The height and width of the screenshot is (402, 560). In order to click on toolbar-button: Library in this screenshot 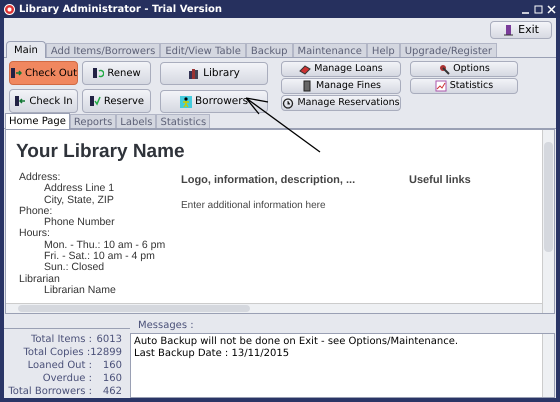, I will do `click(214, 73)`.